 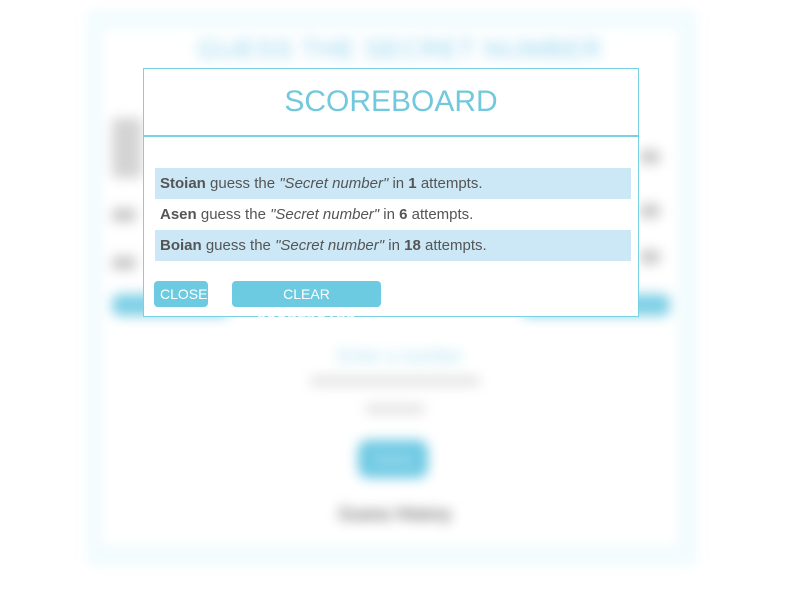 I want to click on background-title: GUESS THE SECRET NUMBER, so click(x=400, y=49).